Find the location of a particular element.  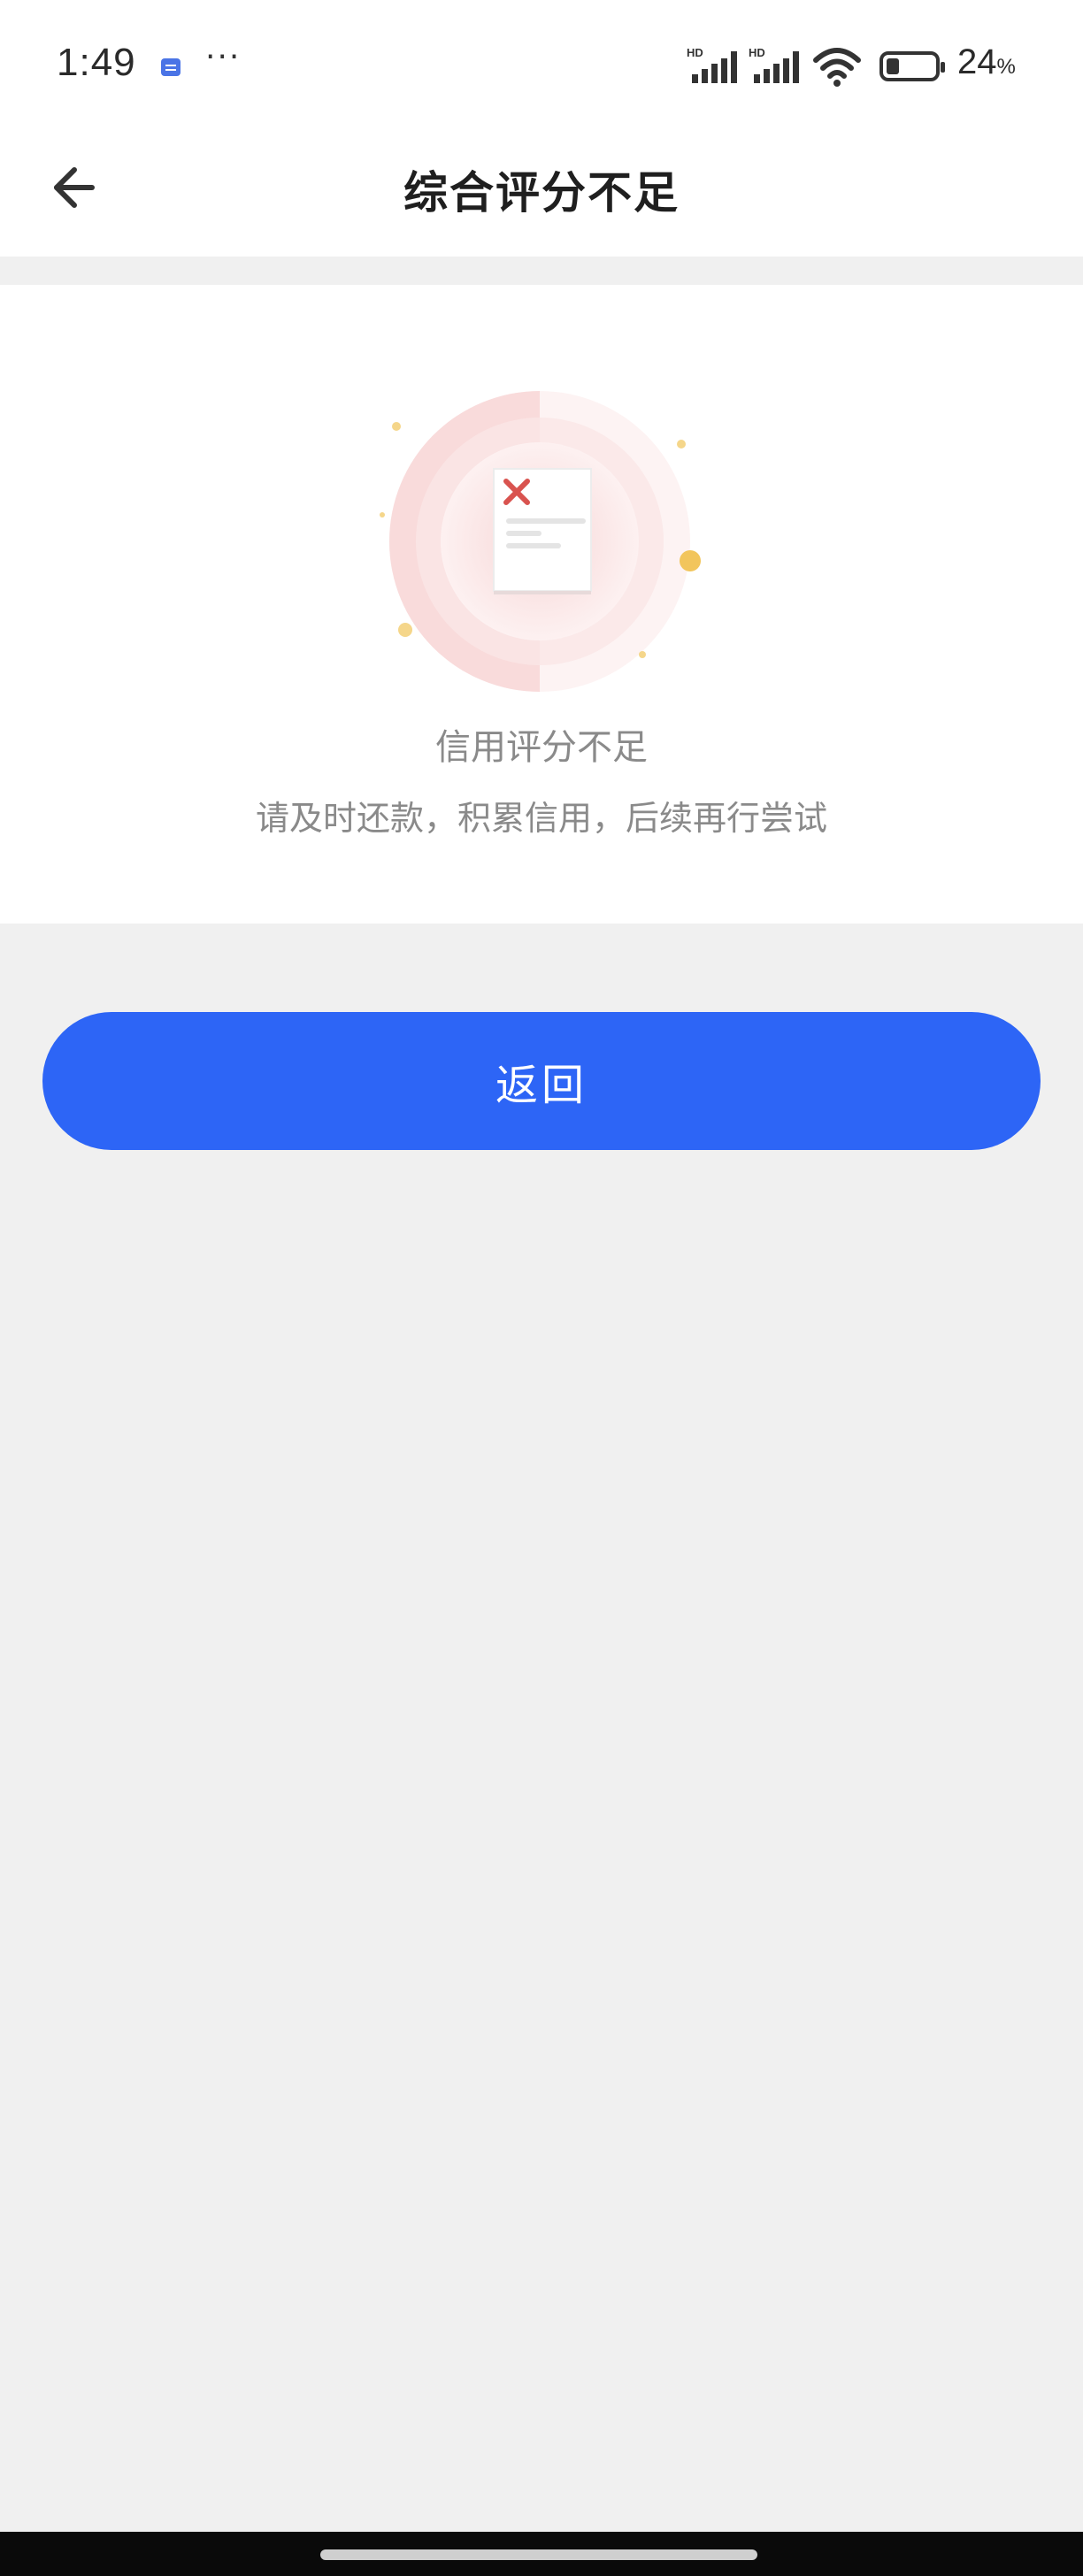

battery-level: 24% is located at coordinates (986, 61).